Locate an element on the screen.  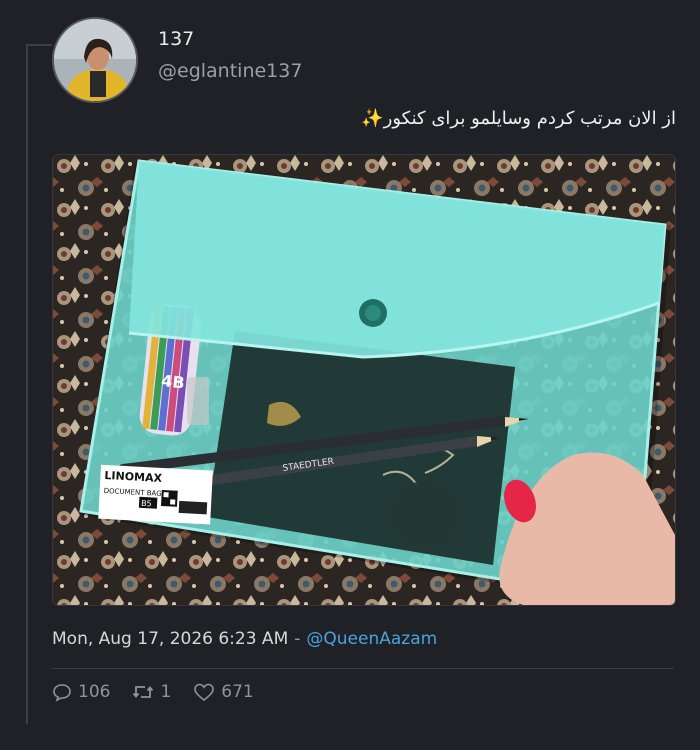
avatar-photo is located at coordinates (95, 60).